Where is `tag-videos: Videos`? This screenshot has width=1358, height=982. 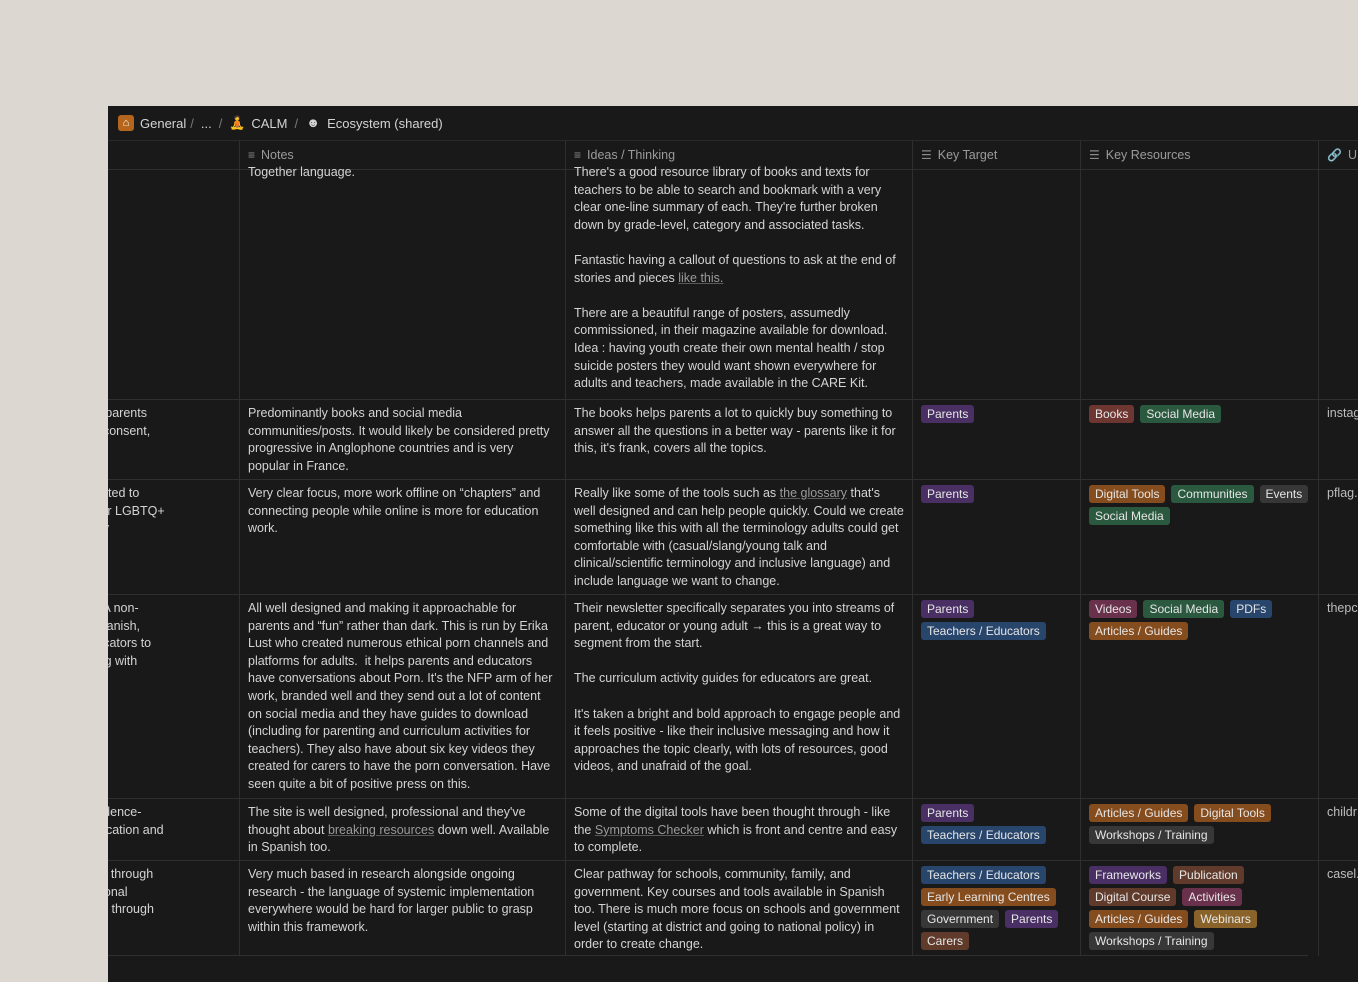 tag-videos: Videos is located at coordinates (1113, 609).